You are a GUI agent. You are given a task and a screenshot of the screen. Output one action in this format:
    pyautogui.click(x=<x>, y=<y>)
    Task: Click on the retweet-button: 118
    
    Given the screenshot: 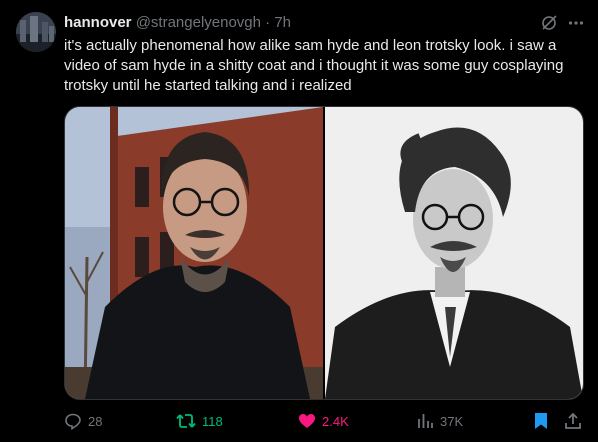 What is the action you would take?
    pyautogui.click(x=199, y=421)
    